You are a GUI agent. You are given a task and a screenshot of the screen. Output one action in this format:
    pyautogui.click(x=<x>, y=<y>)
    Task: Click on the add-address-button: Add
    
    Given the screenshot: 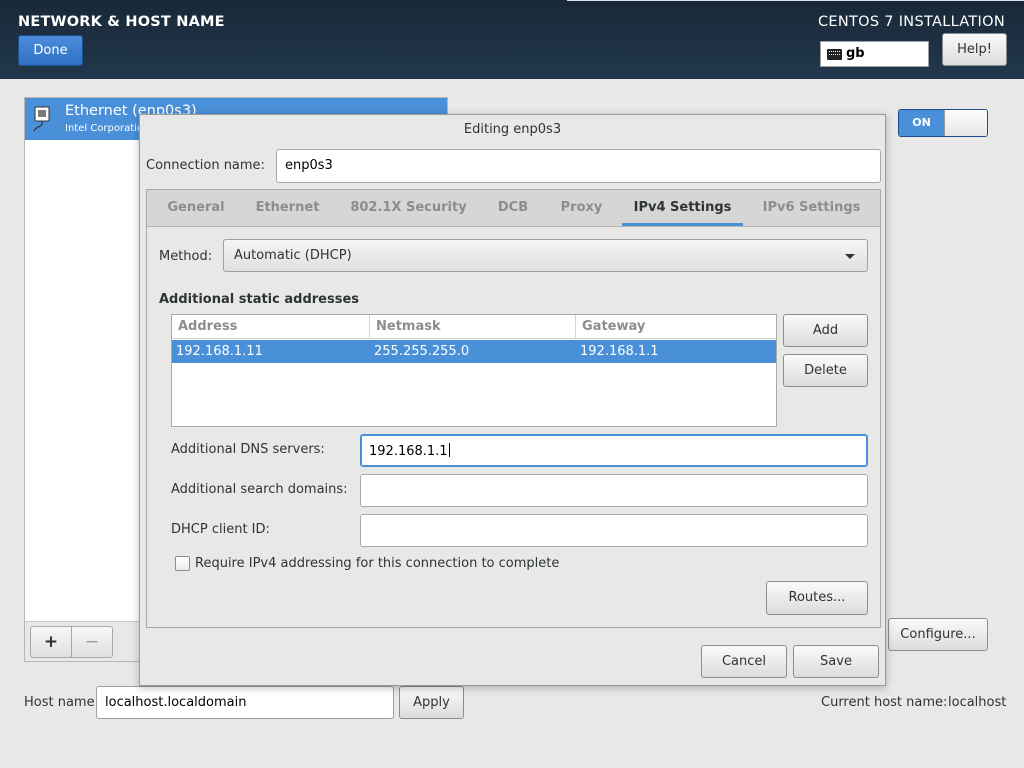 What is the action you would take?
    pyautogui.click(x=825, y=330)
    